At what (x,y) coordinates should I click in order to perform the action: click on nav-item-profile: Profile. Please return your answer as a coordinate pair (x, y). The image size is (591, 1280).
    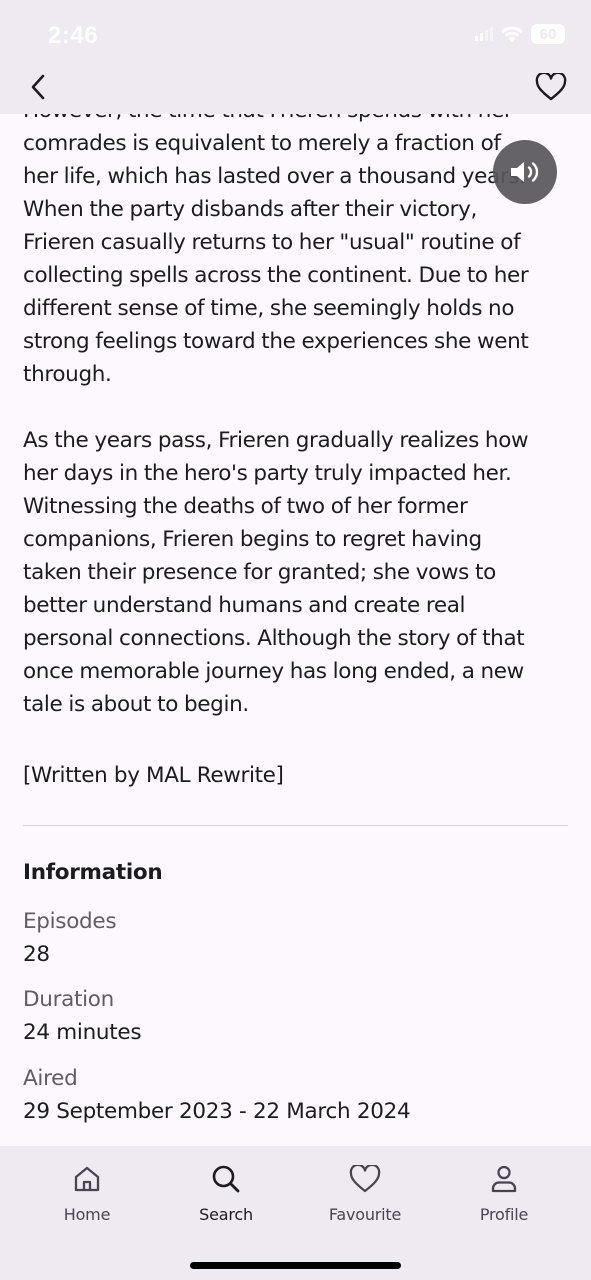
    Looking at the image, I should click on (504, 1193).